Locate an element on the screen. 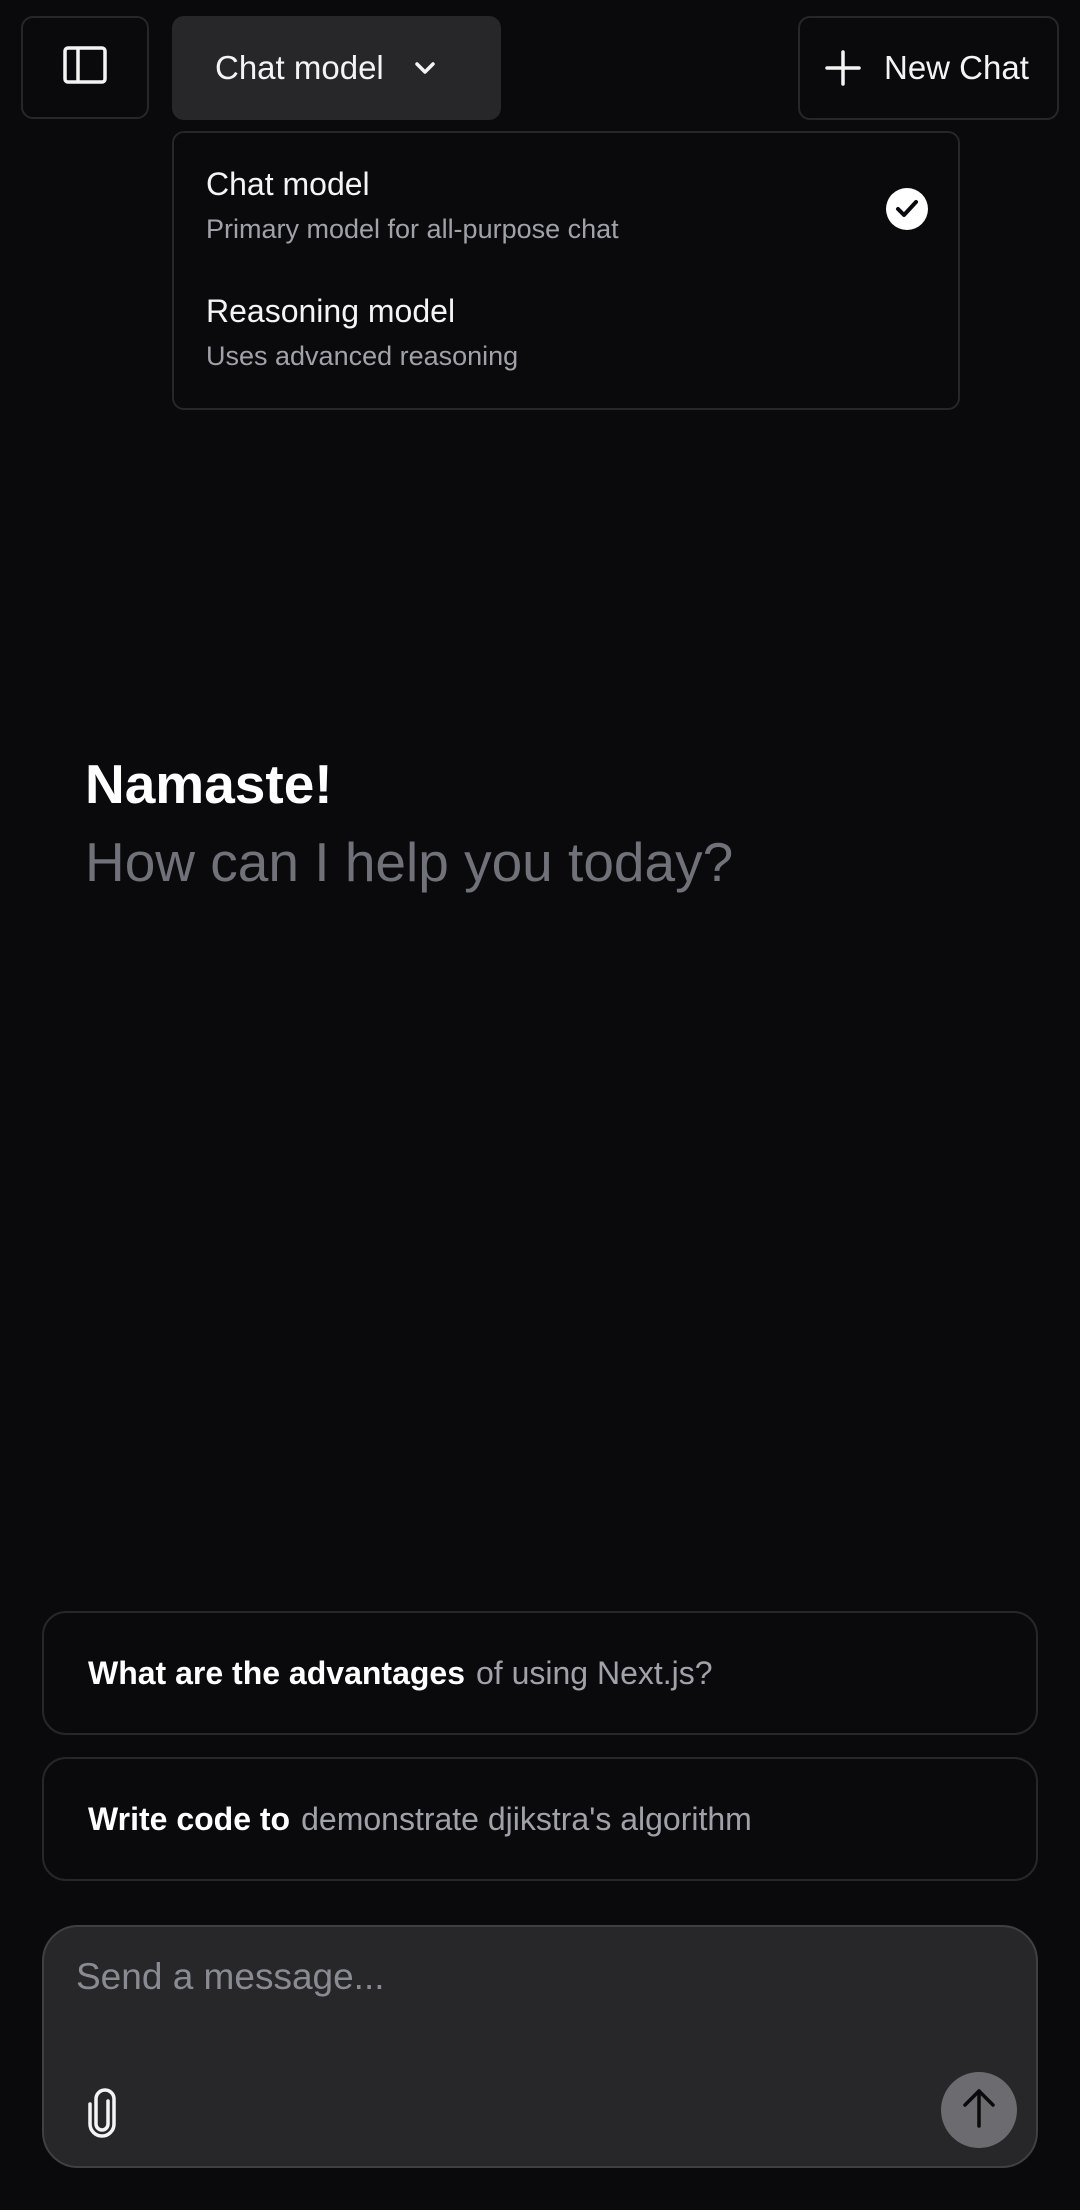  suggestion-strong-text: What are the advantages is located at coordinates (276, 1672).